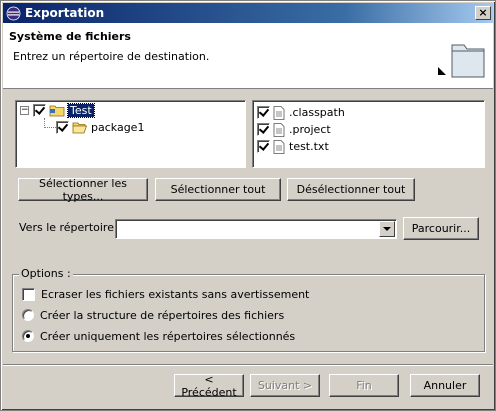 The image size is (496, 411). Describe the element at coordinates (309, 146) in the screenshot. I see `file-label: test.txt` at that location.